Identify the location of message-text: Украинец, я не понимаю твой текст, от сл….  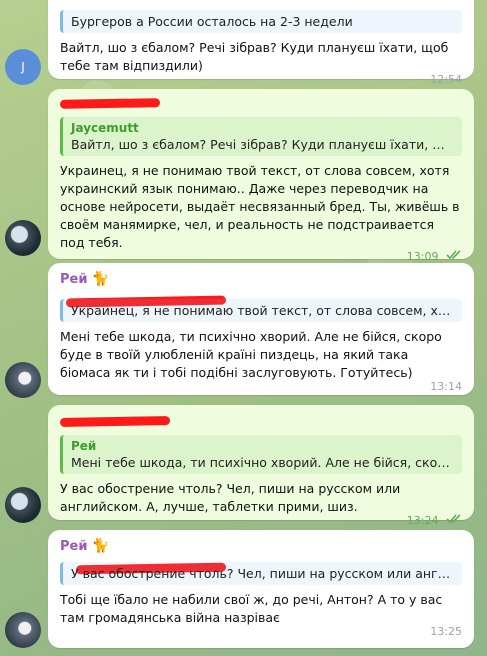
(260, 206).